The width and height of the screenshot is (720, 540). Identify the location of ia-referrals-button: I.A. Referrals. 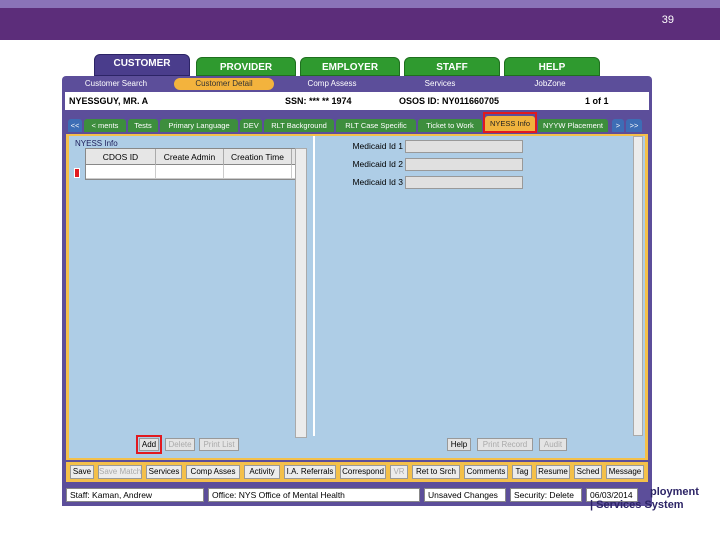
(310, 472).